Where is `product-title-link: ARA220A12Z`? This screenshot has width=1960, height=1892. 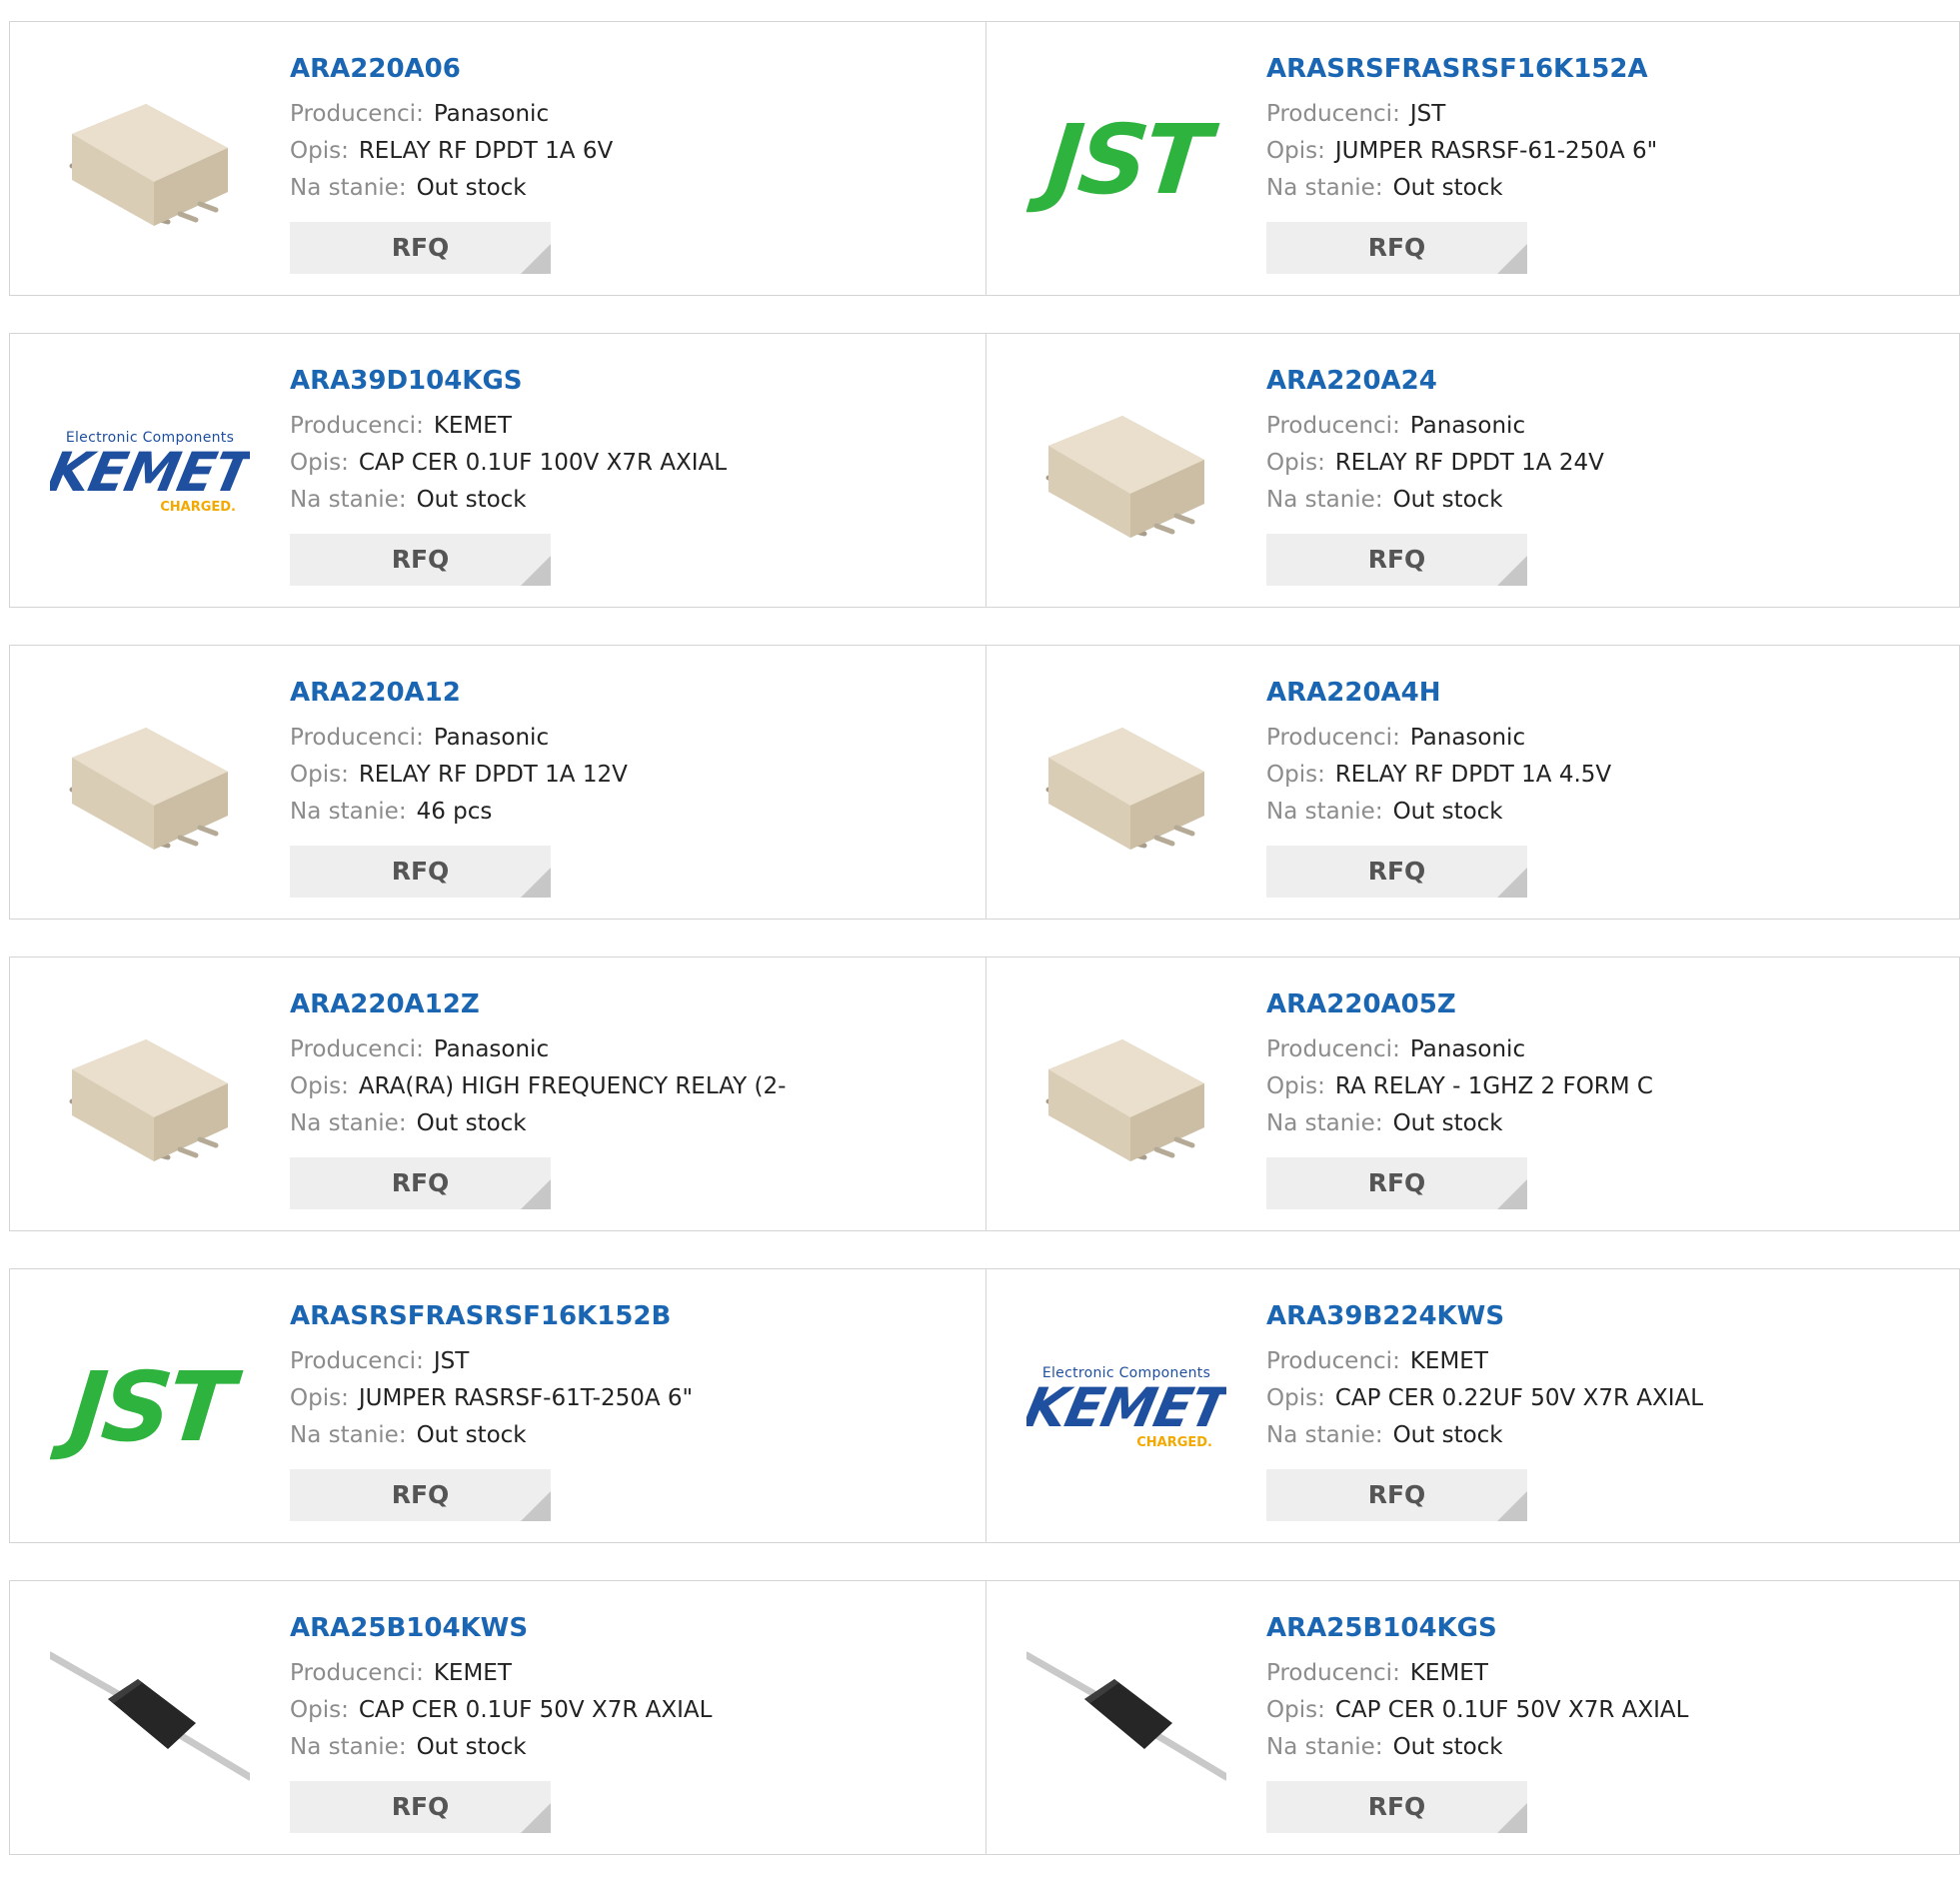
product-title-link: ARA220A12Z is located at coordinates (633, 1004).